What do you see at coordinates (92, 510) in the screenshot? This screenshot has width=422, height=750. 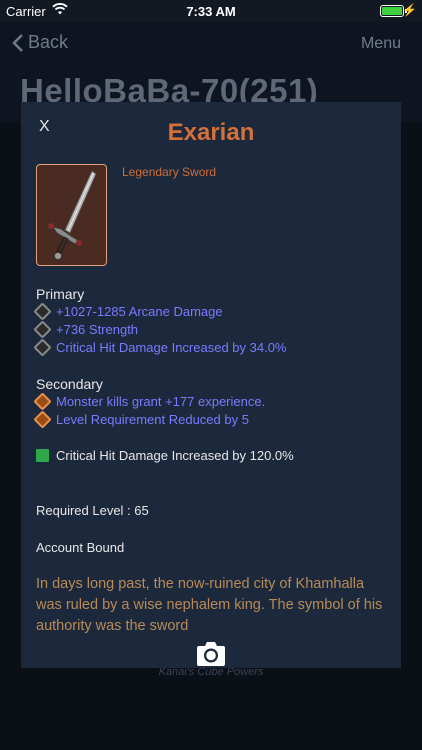 I see `required-level: Required Level : 65` at bounding box center [92, 510].